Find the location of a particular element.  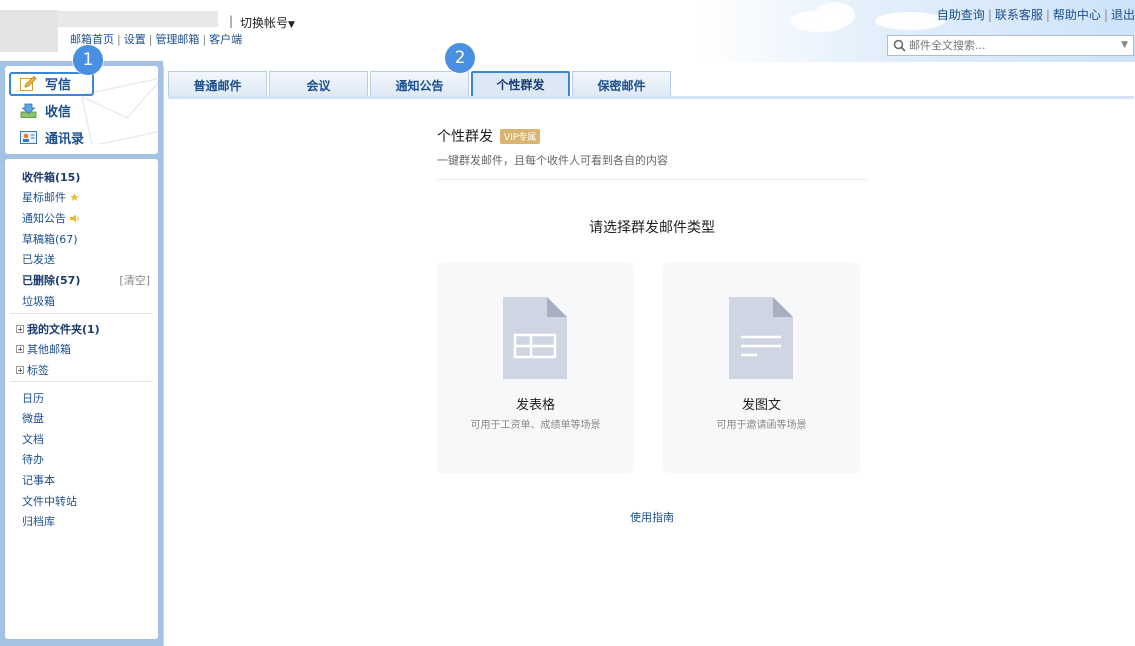

tab-underline is located at coordinates (651, 97).